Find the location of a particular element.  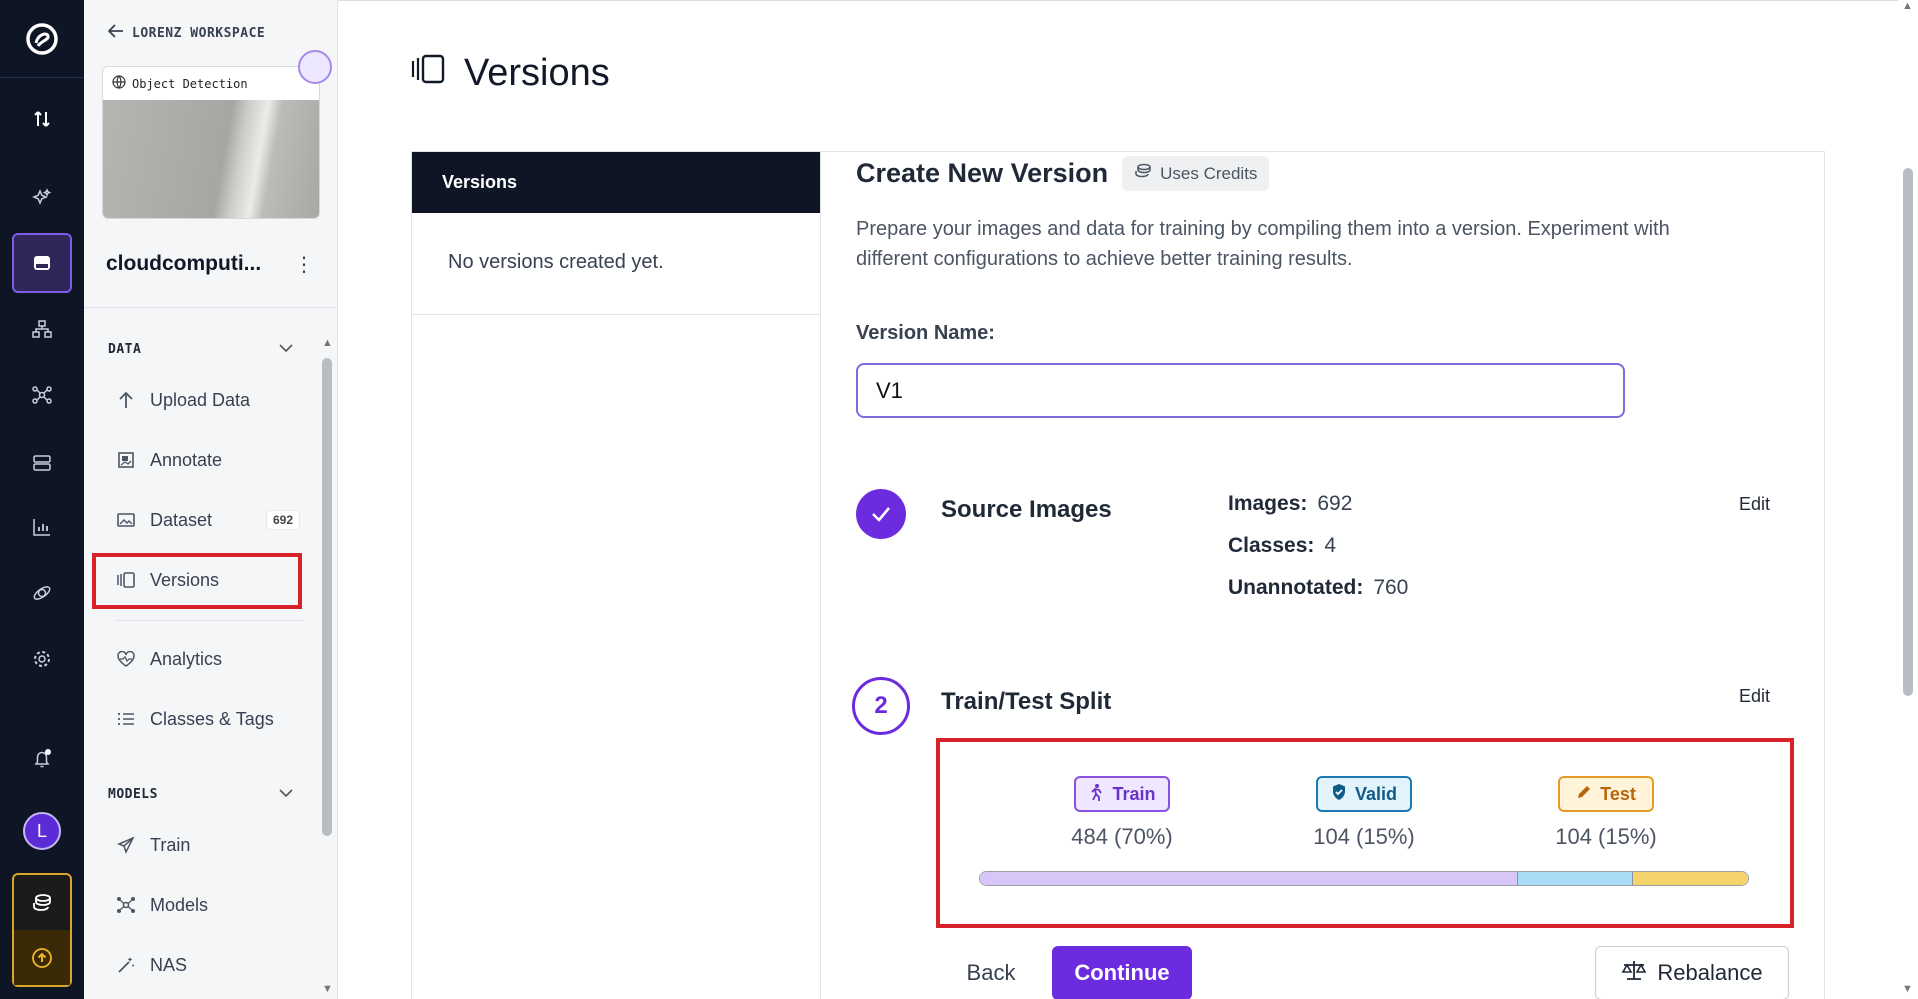

data-section-chevron-down-icon is located at coordinates (286, 348).